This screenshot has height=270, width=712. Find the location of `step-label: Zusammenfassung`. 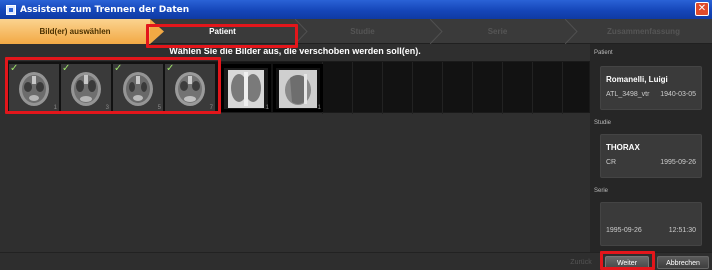

step-label: Zusammenfassung is located at coordinates (643, 31).